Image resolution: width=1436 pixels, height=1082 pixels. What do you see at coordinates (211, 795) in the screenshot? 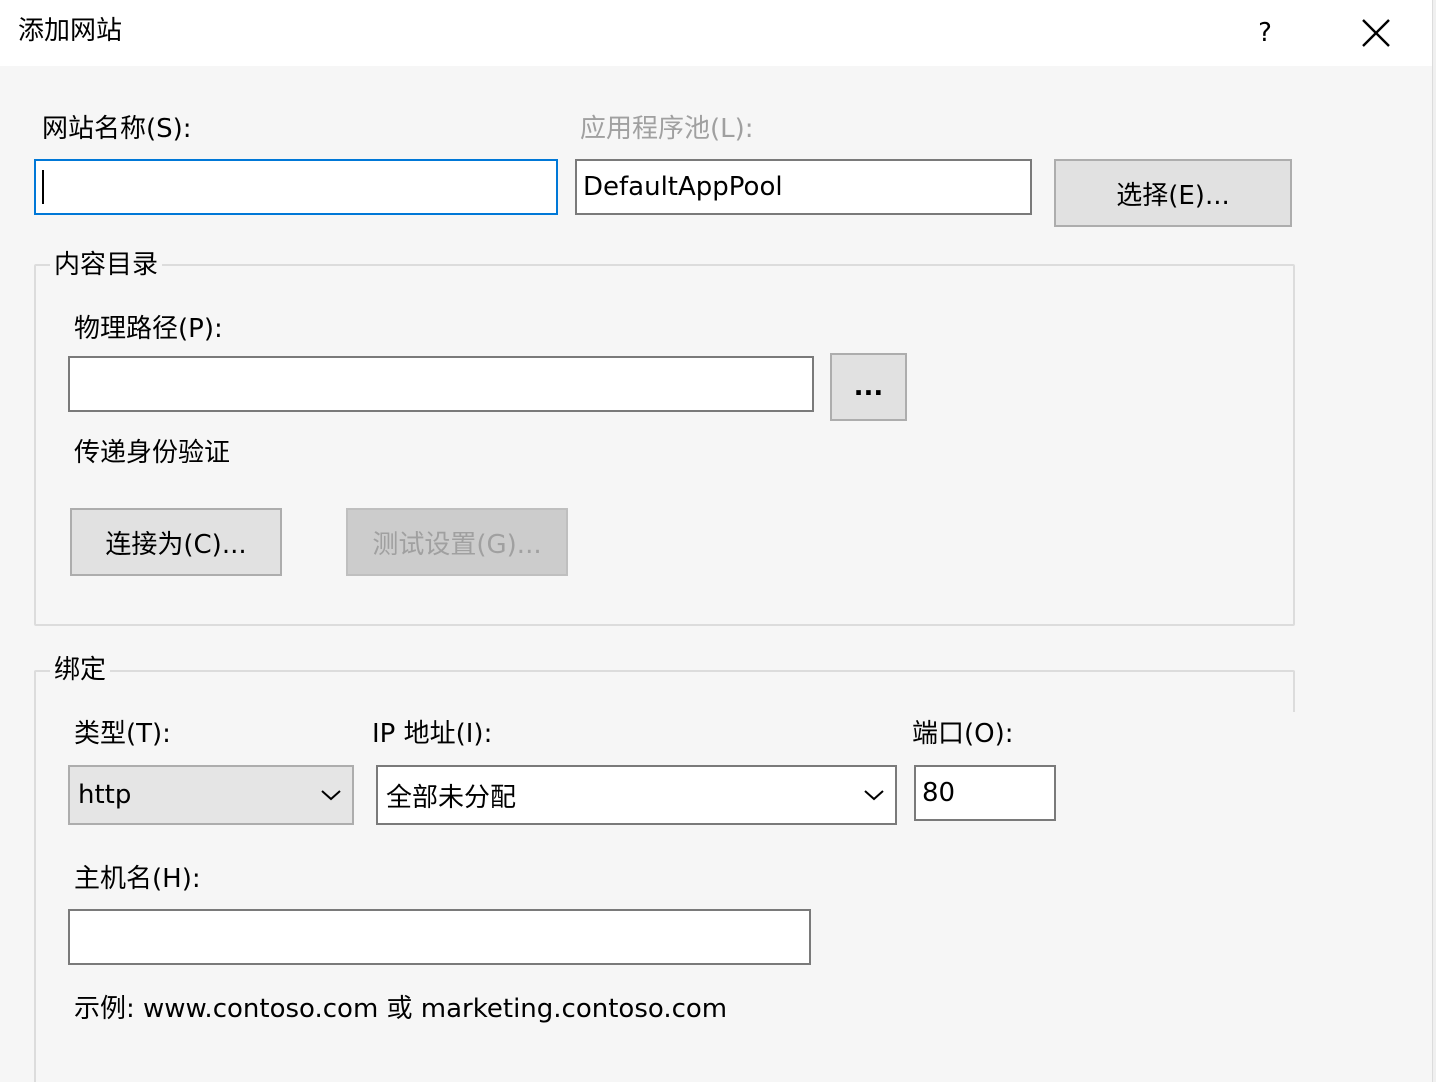
I see `type-select: http` at bounding box center [211, 795].